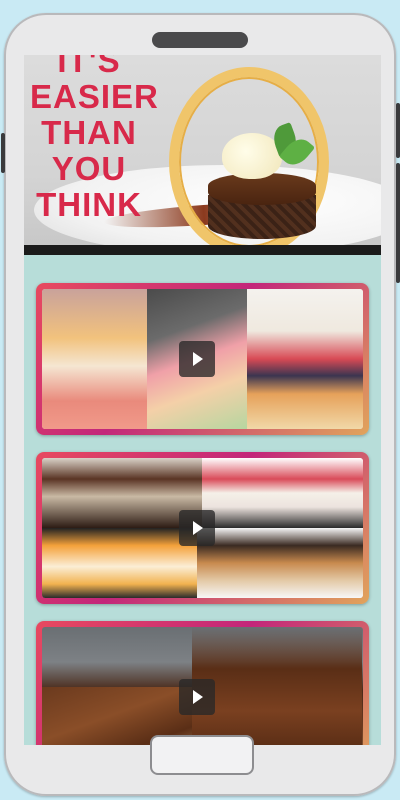 This screenshot has width=400, height=800. I want to click on hero-title: IT'S EASIER THAN YOU THINK, so click(94, 139).